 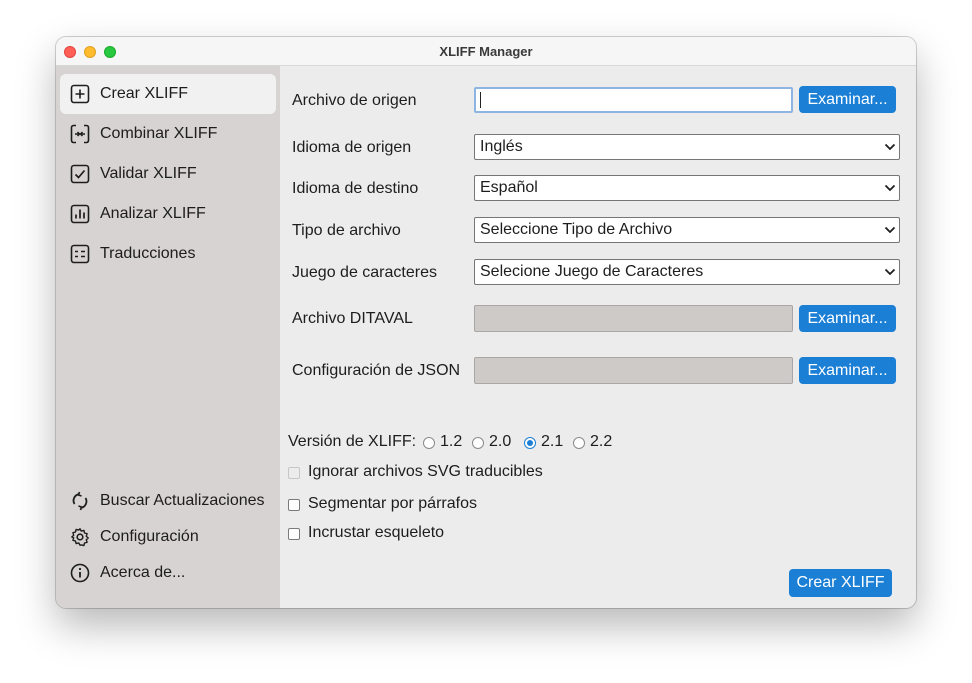 What do you see at coordinates (687, 188) in the screenshot?
I see `target-language-select: Español` at bounding box center [687, 188].